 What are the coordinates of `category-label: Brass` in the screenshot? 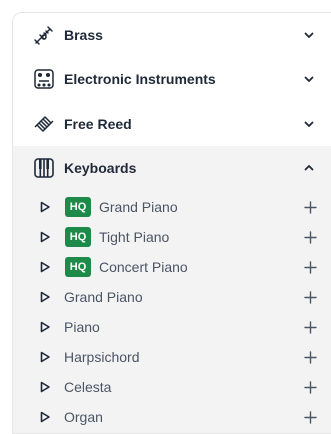 It's located at (83, 35).